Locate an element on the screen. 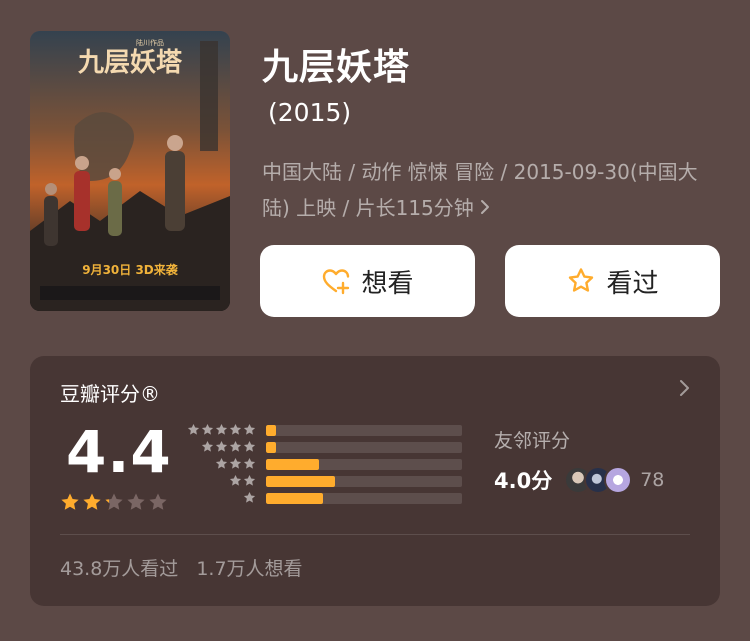 The height and width of the screenshot is (641, 750). star-outline-icon is located at coordinates (581, 281).